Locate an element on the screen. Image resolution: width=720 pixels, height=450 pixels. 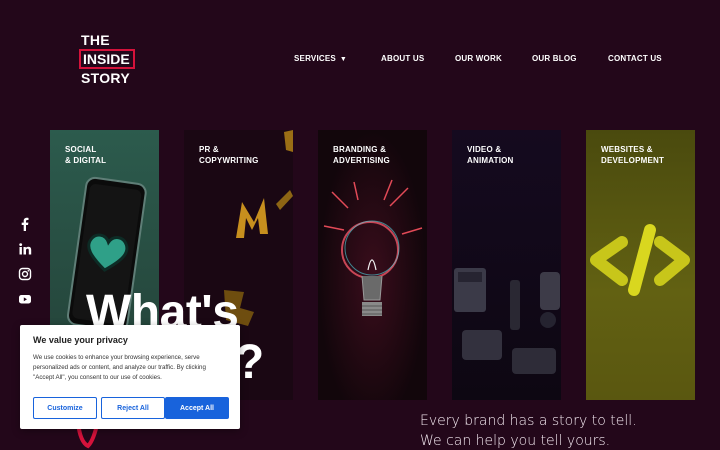
nav-work: OUR WORK is located at coordinates (478, 58).